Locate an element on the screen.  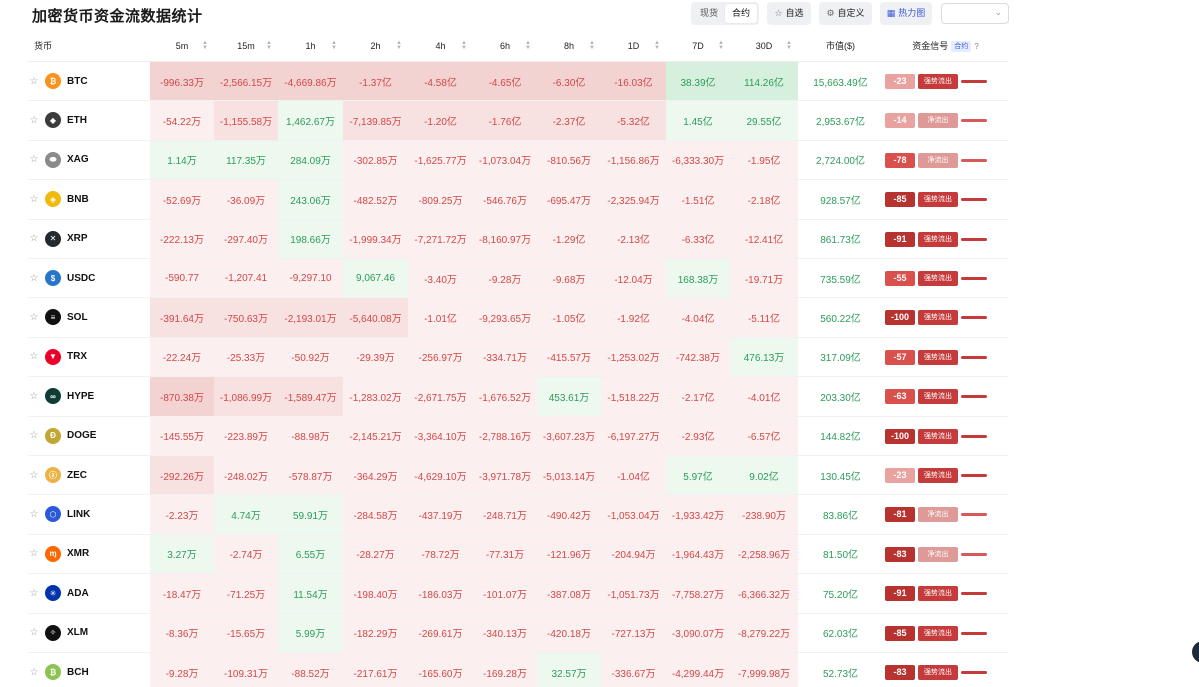
heatmap-button: ▦ 热力图 is located at coordinates (906, 13).